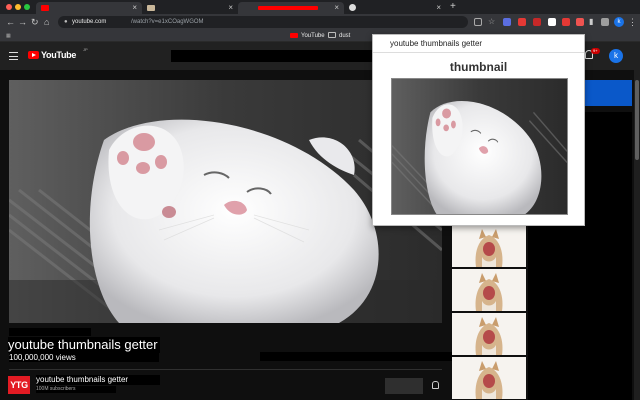 This screenshot has height=400, width=640. Describe the element at coordinates (19, 385) in the screenshot. I see `channel-avatar: YTG` at that location.